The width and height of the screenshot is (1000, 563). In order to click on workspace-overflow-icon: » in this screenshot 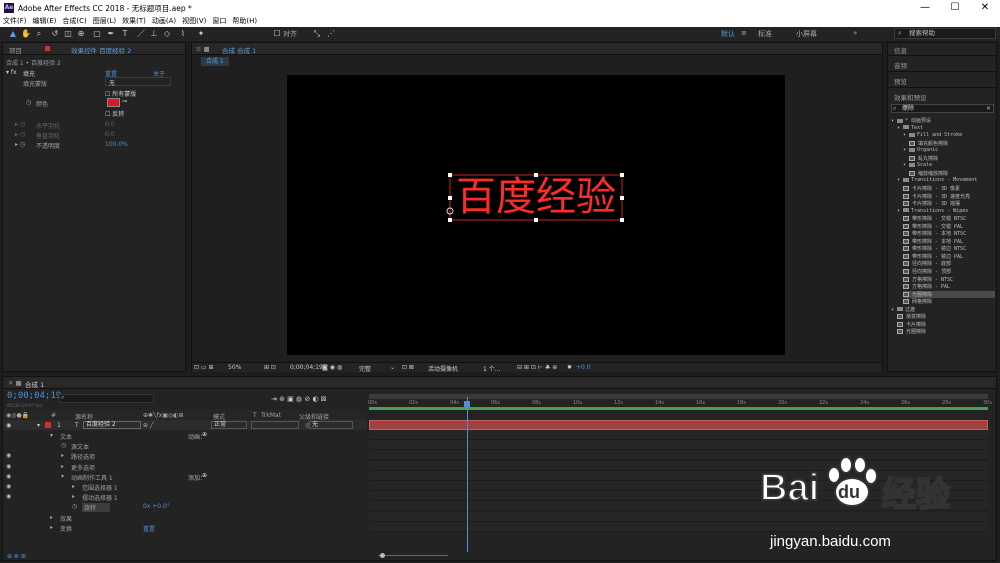, I will do `click(855, 33)`.